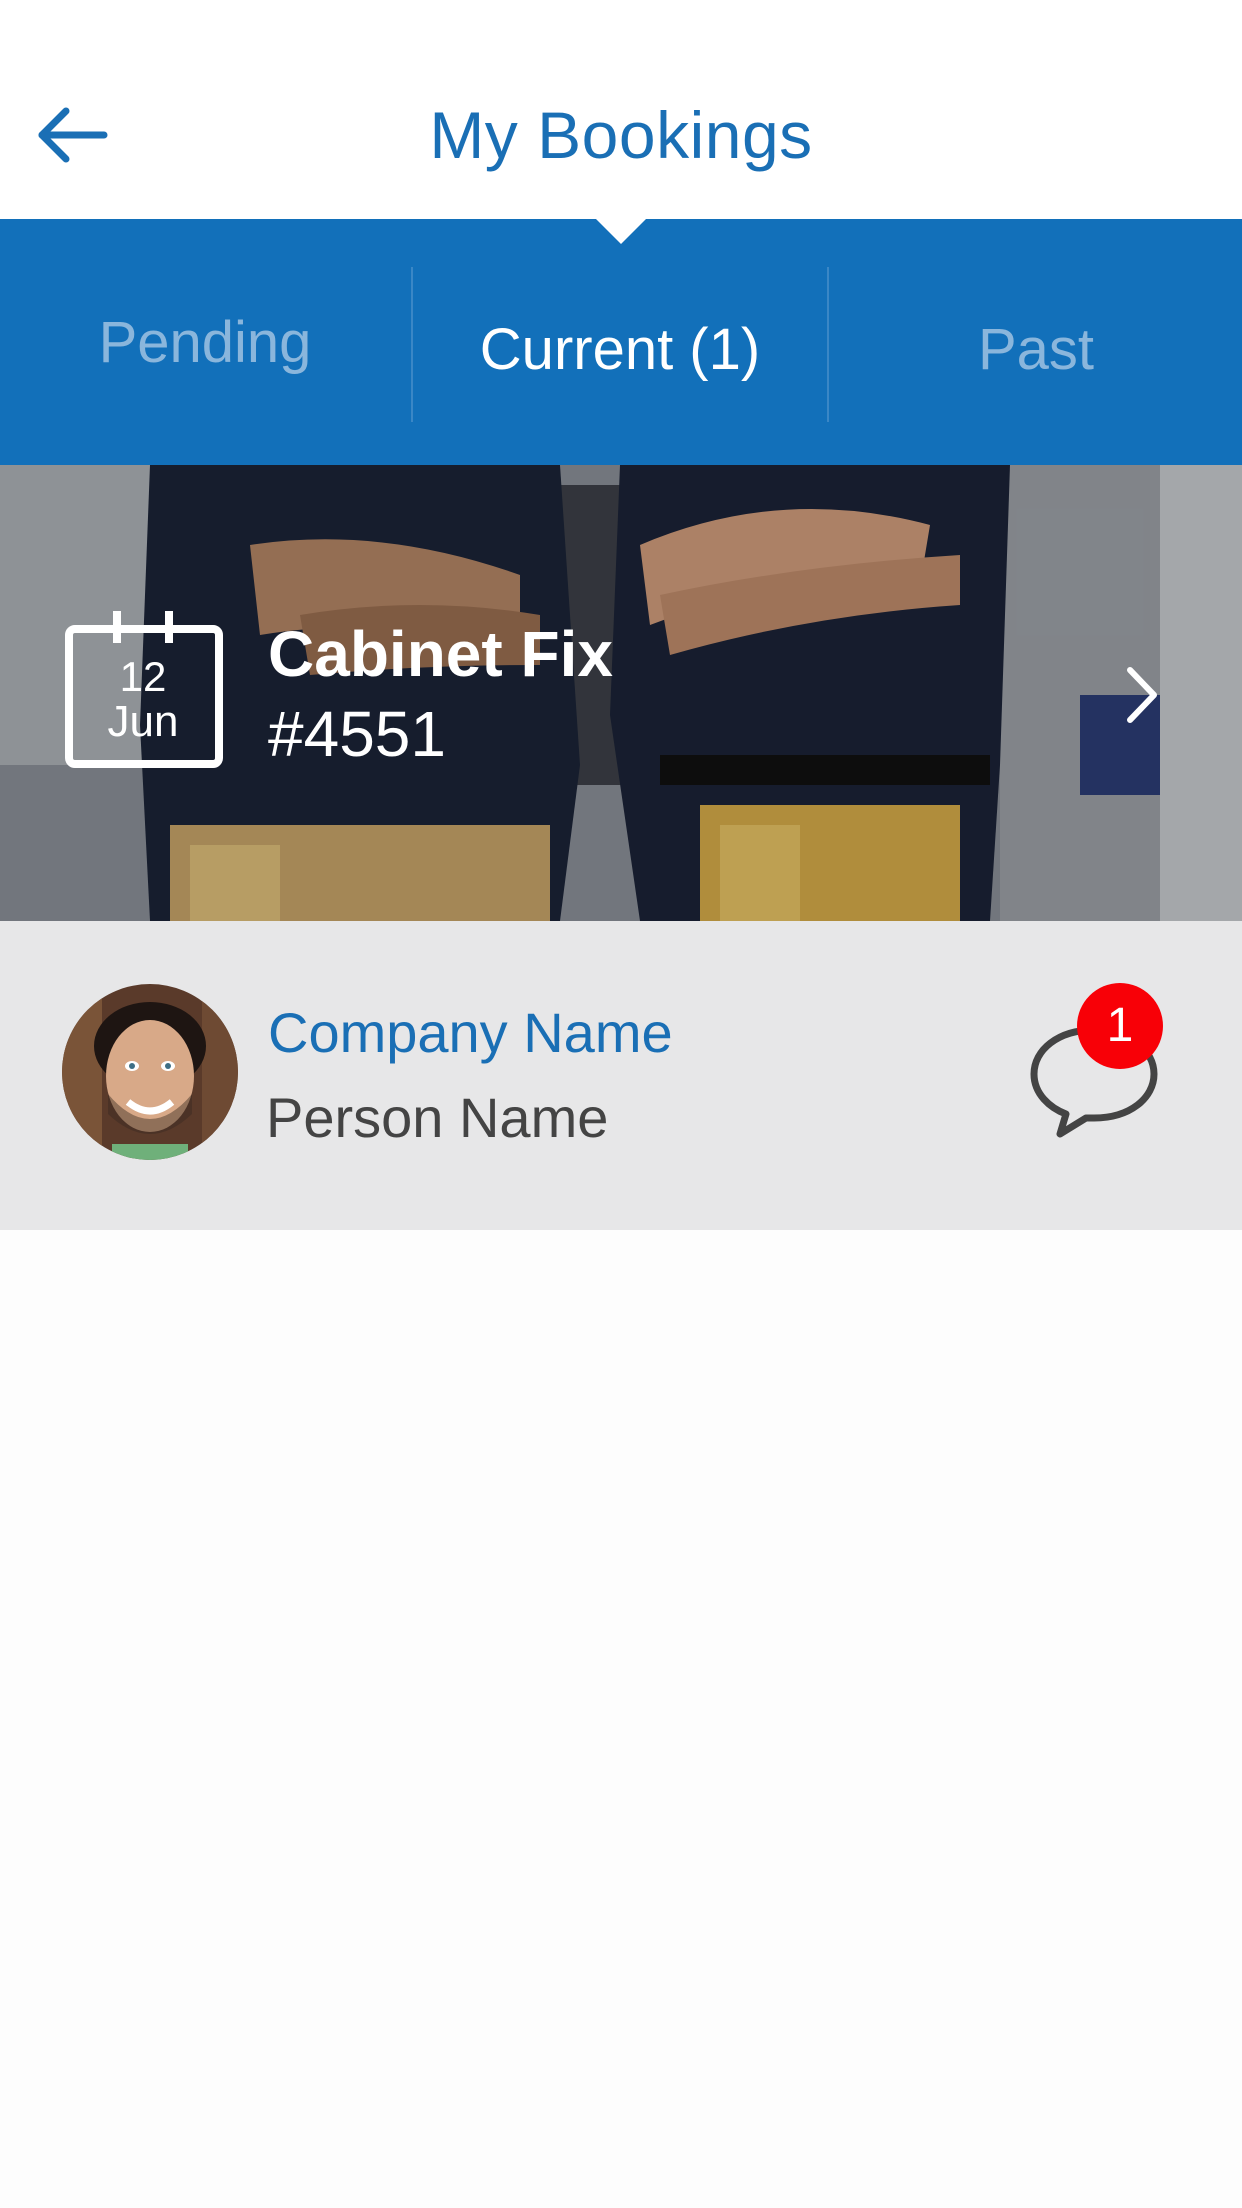  Describe the element at coordinates (470, 1032) in the screenshot. I see `company-name: Company Name` at that location.